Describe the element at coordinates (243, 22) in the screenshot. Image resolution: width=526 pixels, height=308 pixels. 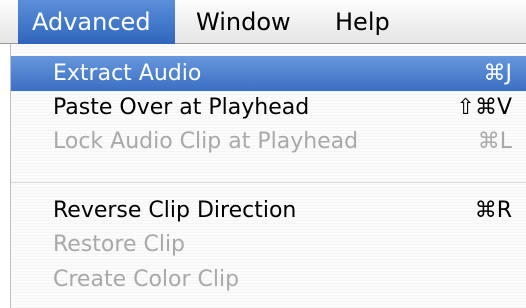
I see `menu-window: Window` at that location.